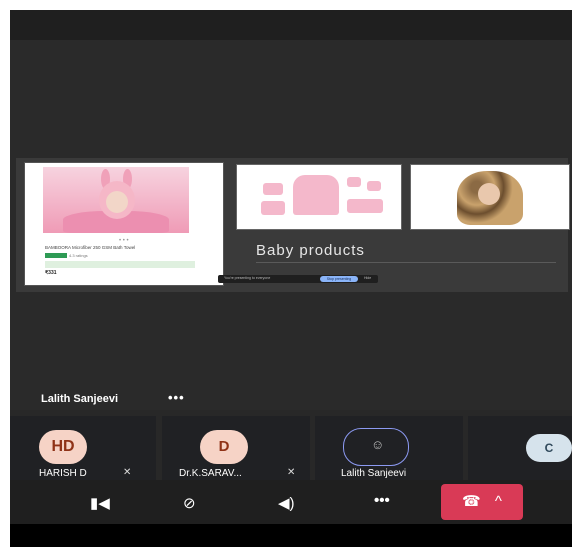 The image size is (572, 547). Describe the element at coordinates (498, 501) in the screenshot. I see `chevron-up-icon: ^` at that location.